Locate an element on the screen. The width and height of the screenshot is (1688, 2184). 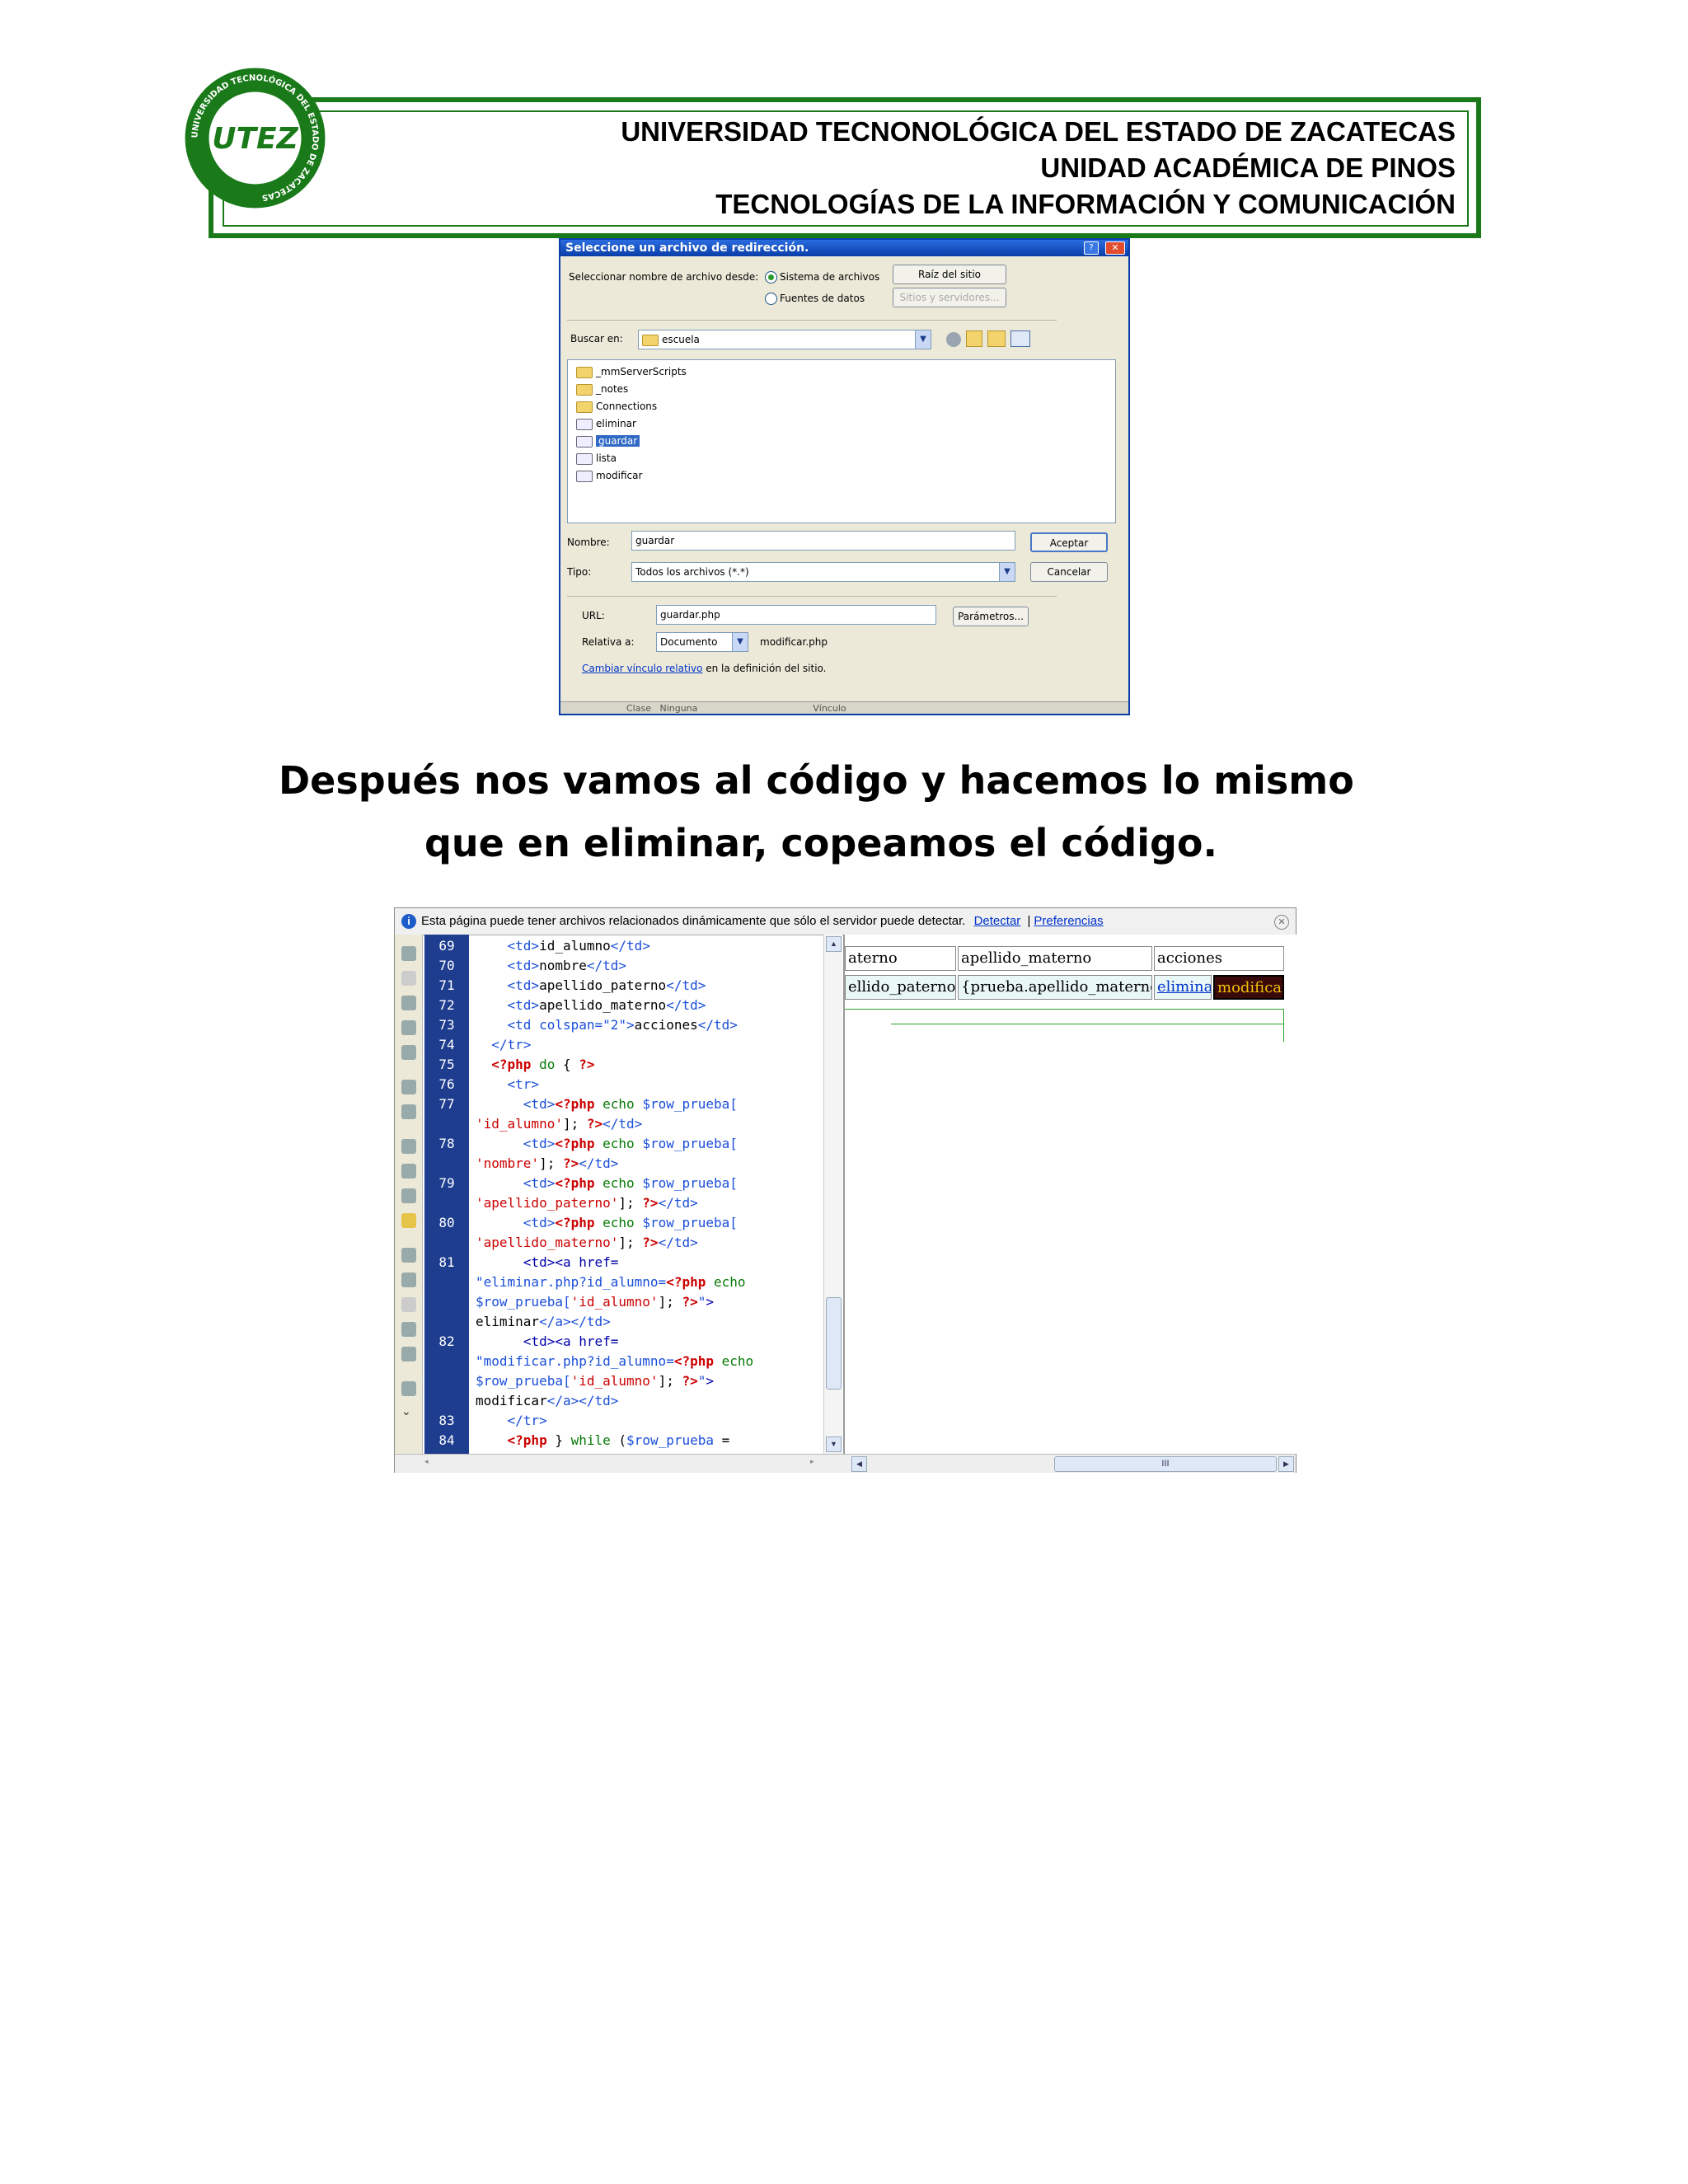
list-item: Connections is located at coordinates (616, 406).